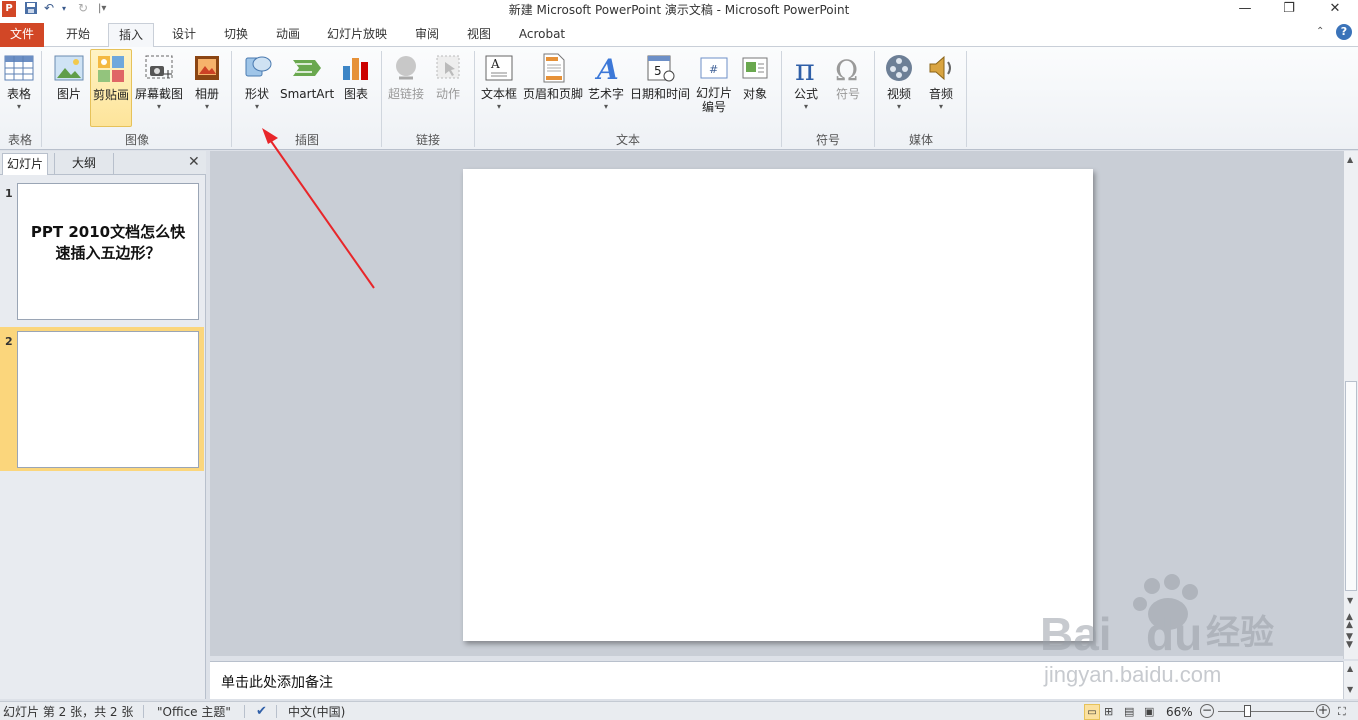 This screenshot has height=720, width=1358. I want to click on photo-album-button: 相册 ▾, so click(207, 89).